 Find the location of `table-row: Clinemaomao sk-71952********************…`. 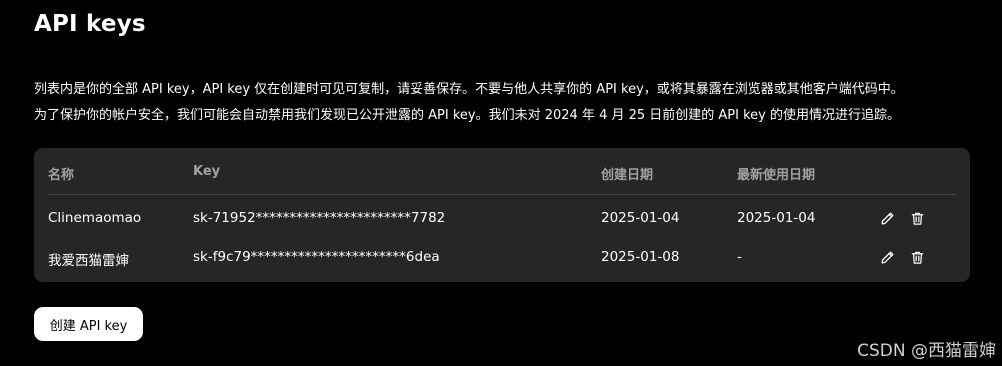

table-row: Clinemaomao sk-71952********************… is located at coordinates (502, 218).